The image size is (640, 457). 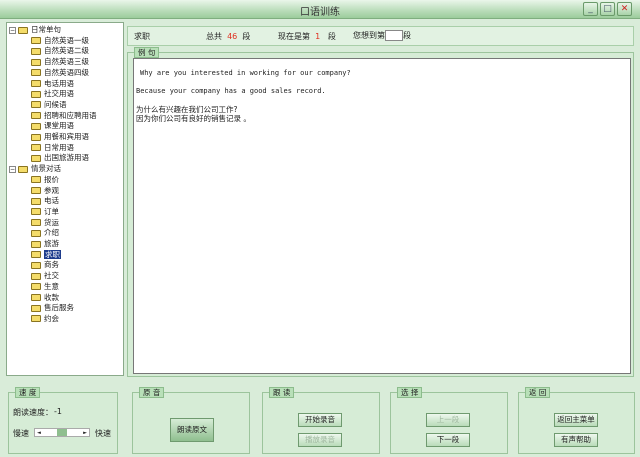 I want to click on tree-item: 招聘和应聘用语, so click(x=64, y=116).